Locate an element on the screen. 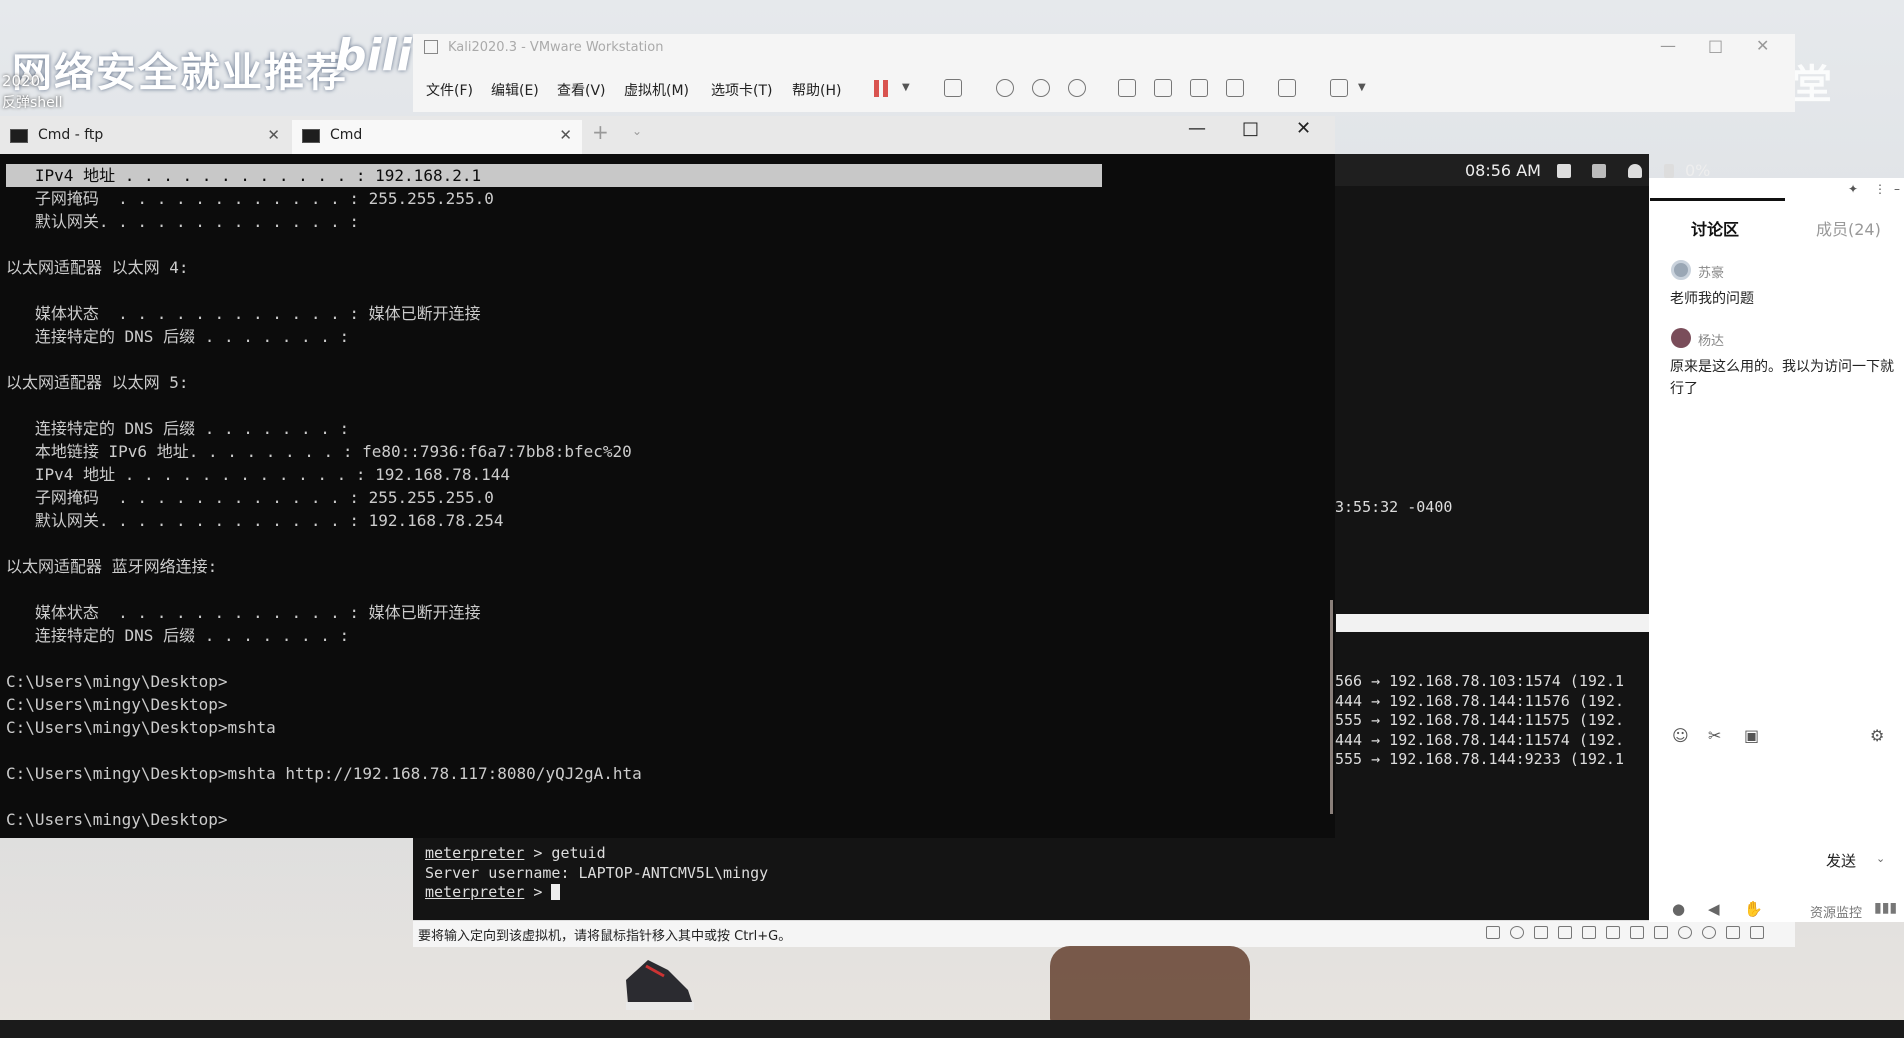 The height and width of the screenshot is (1038, 1904). chevron-down-icon-2: ▼ is located at coordinates (1362, 87).